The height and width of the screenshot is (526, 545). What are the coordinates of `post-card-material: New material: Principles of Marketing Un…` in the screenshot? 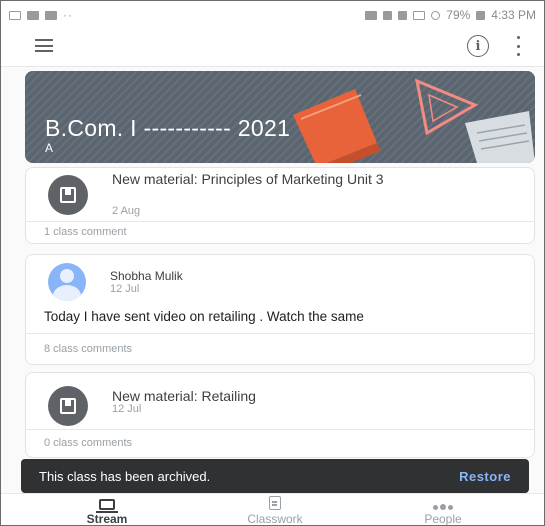 It's located at (280, 205).